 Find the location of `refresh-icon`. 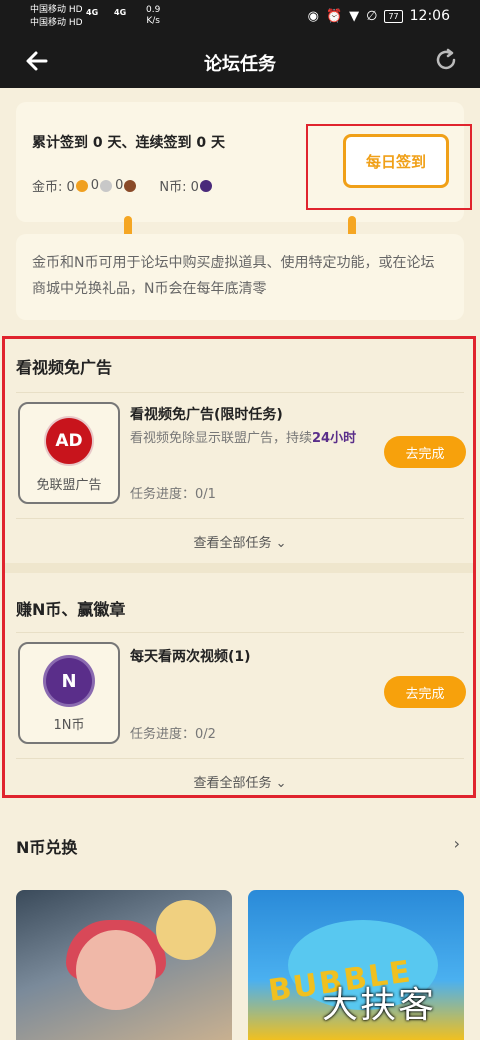

refresh-icon is located at coordinates (446, 60).